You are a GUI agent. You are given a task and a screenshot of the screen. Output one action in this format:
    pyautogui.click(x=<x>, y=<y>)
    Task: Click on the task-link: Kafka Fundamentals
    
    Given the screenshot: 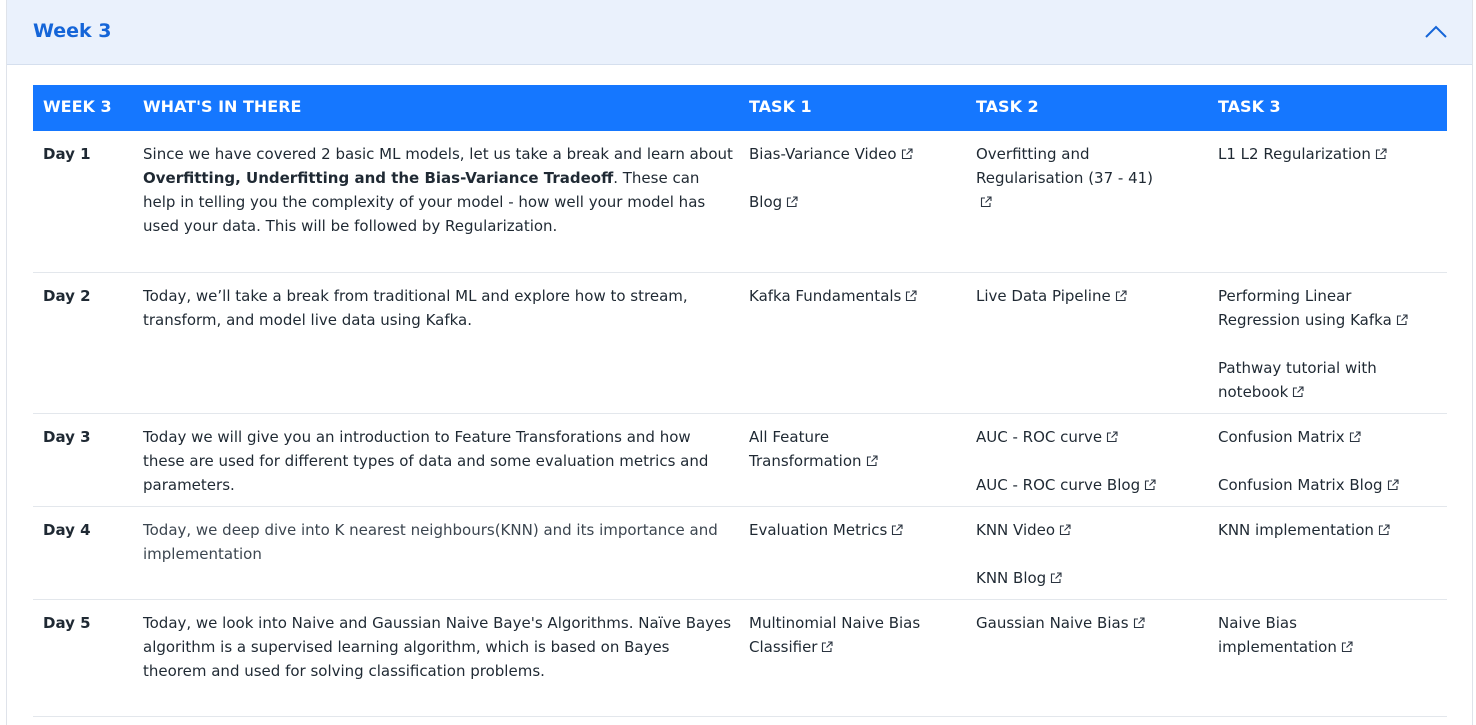 What is the action you would take?
    pyautogui.click(x=857, y=296)
    